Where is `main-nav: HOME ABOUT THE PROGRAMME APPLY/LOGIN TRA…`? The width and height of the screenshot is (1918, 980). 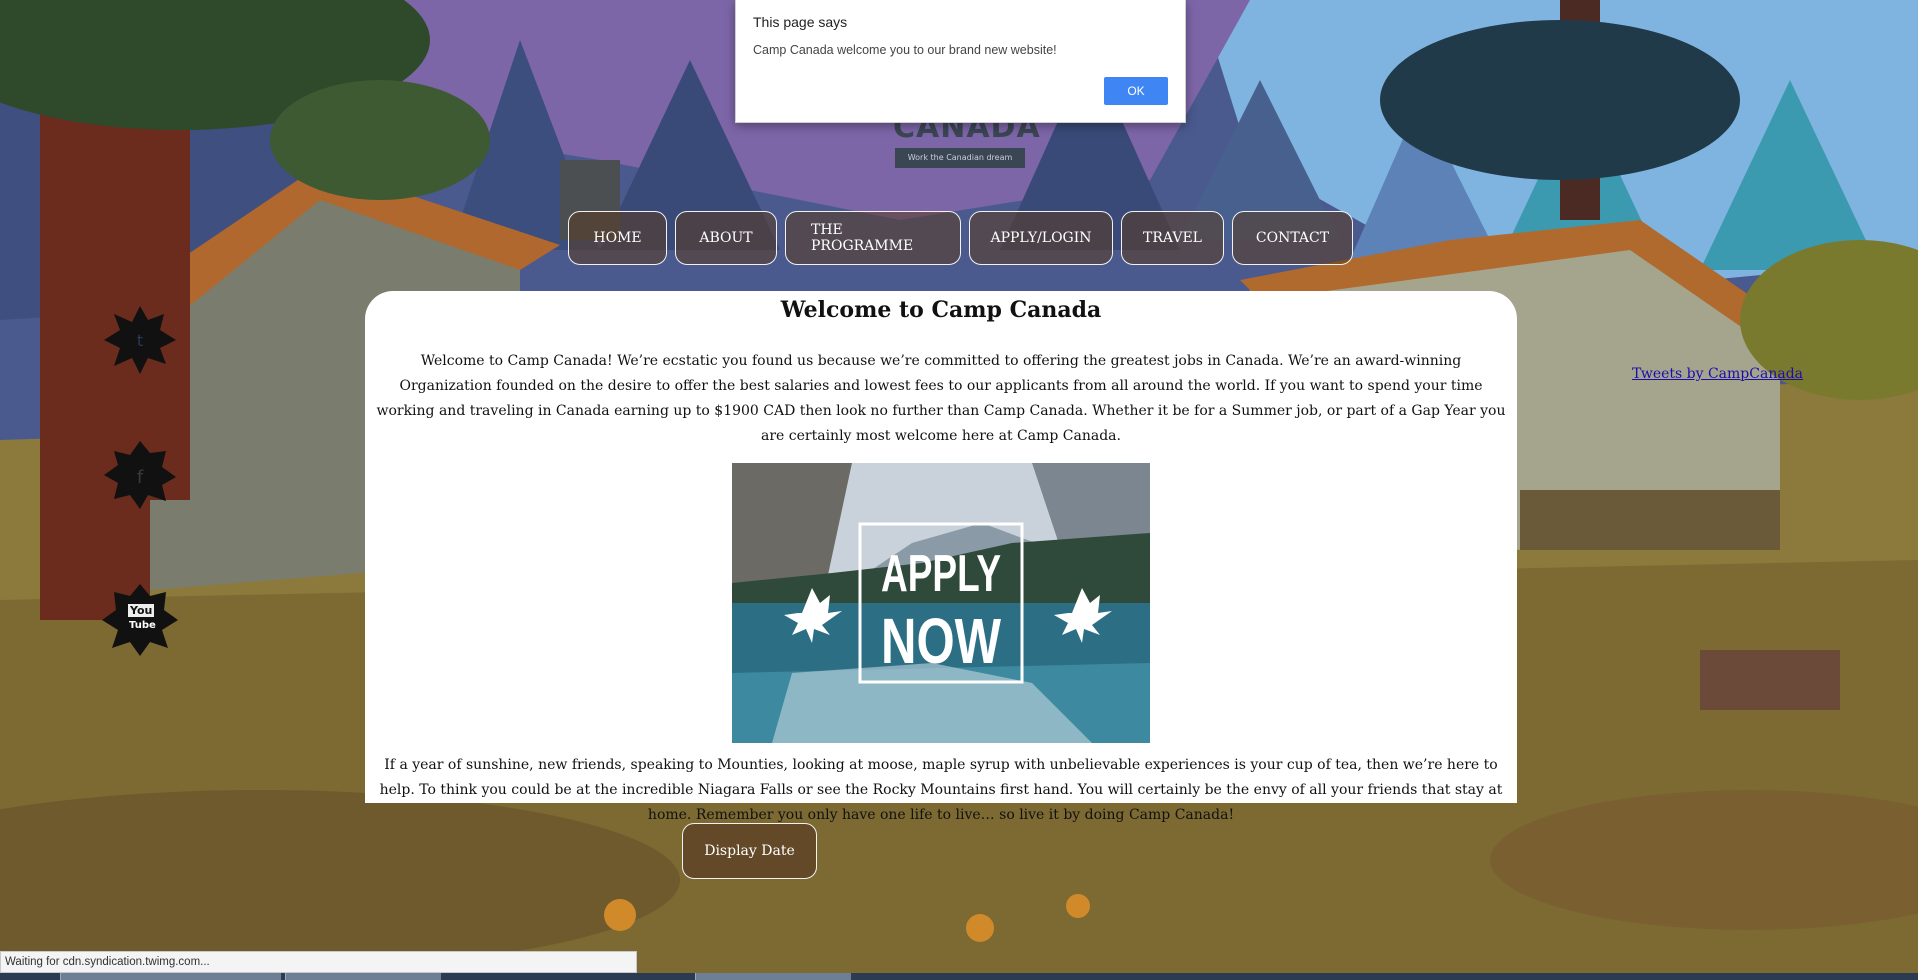 main-nav: HOME ABOUT THE PROGRAMME APPLY/LOGIN TRA… is located at coordinates (960, 238).